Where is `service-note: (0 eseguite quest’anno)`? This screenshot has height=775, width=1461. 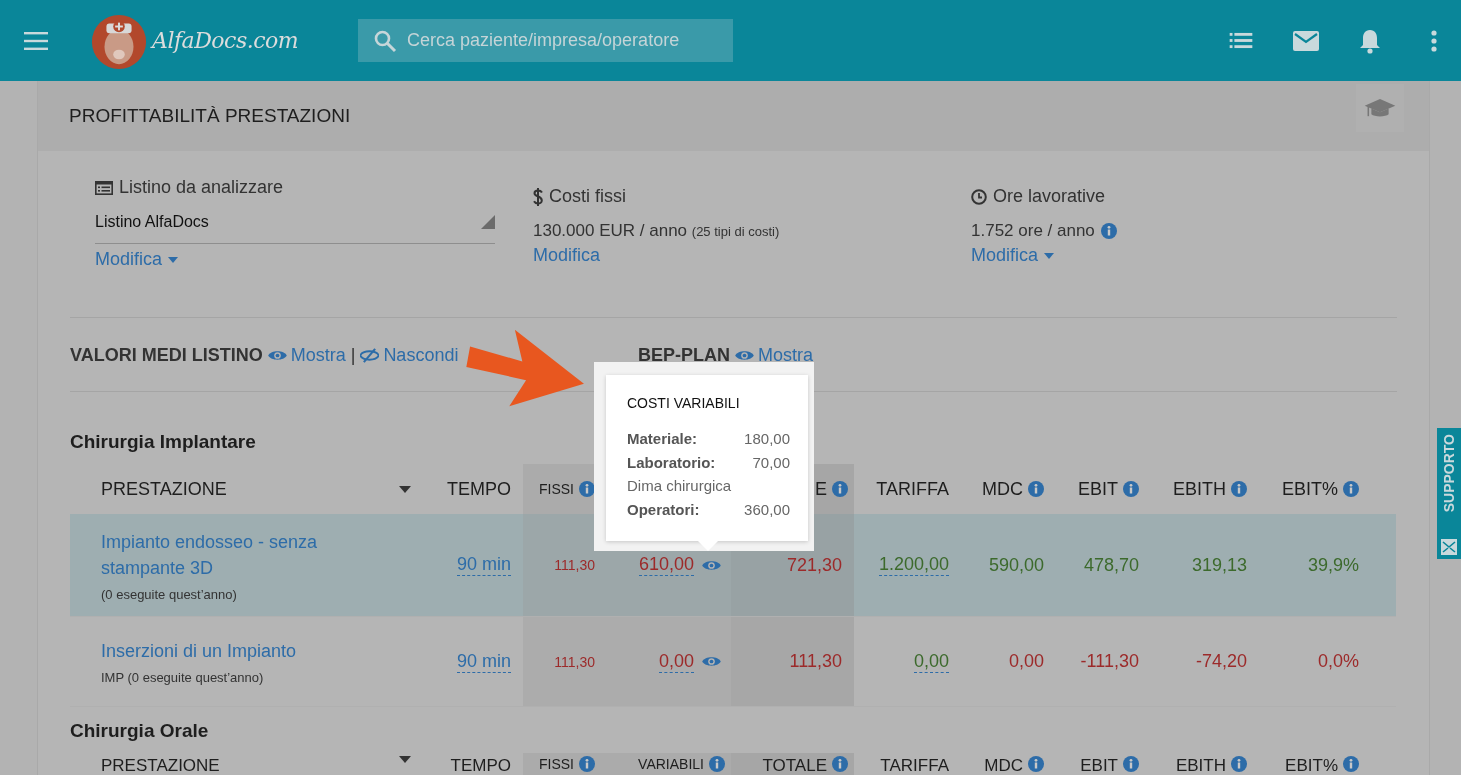 service-note: (0 eseguite quest’anno) is located at coordinates (169, 594).